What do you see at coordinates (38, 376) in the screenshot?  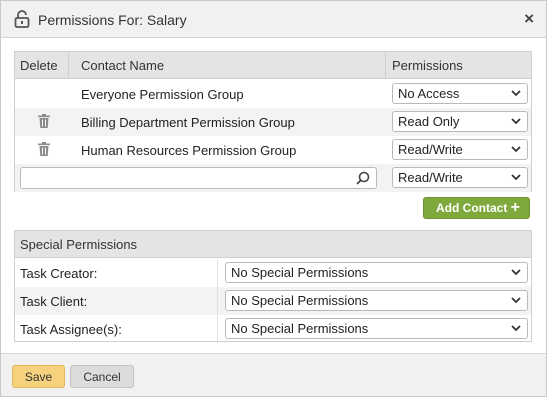 I see `save-button: Save` at bounding box center [38, 376].